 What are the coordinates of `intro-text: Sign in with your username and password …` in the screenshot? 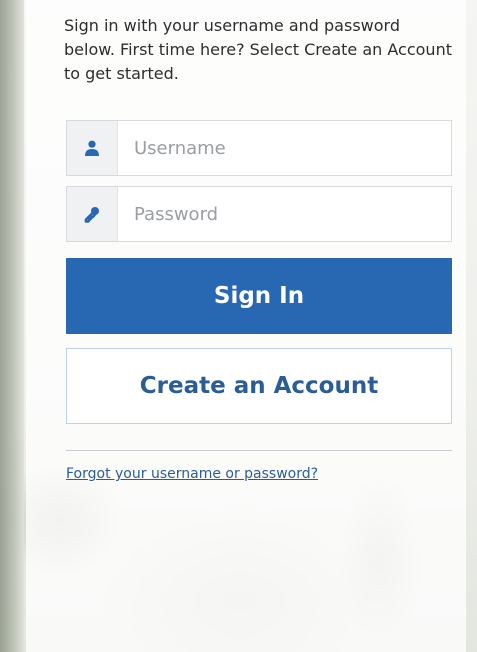 It's located at (258, 49).